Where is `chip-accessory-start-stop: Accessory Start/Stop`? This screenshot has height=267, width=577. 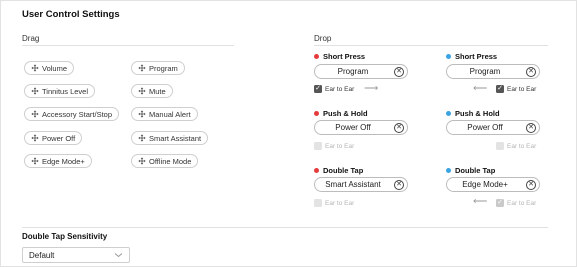 chip-accessory-start-stop: Accessory Start/Stop is located at coordinates (72, 114).